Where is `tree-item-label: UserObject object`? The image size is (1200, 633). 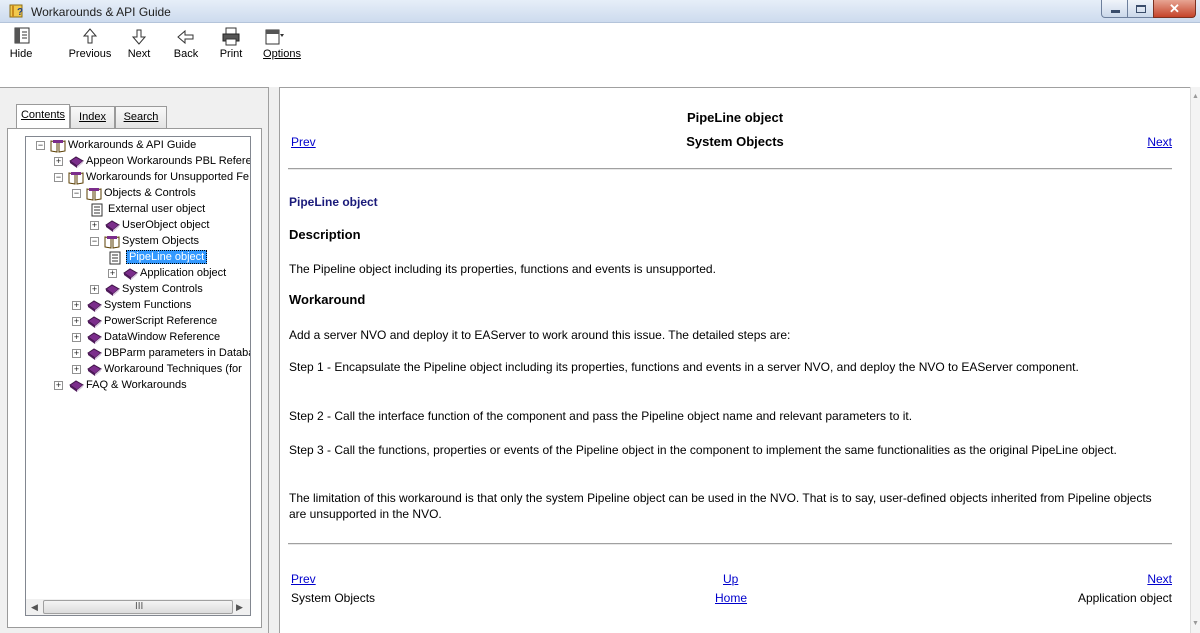
tree-item-label: UserObject object is located at coordinates (166, 225).